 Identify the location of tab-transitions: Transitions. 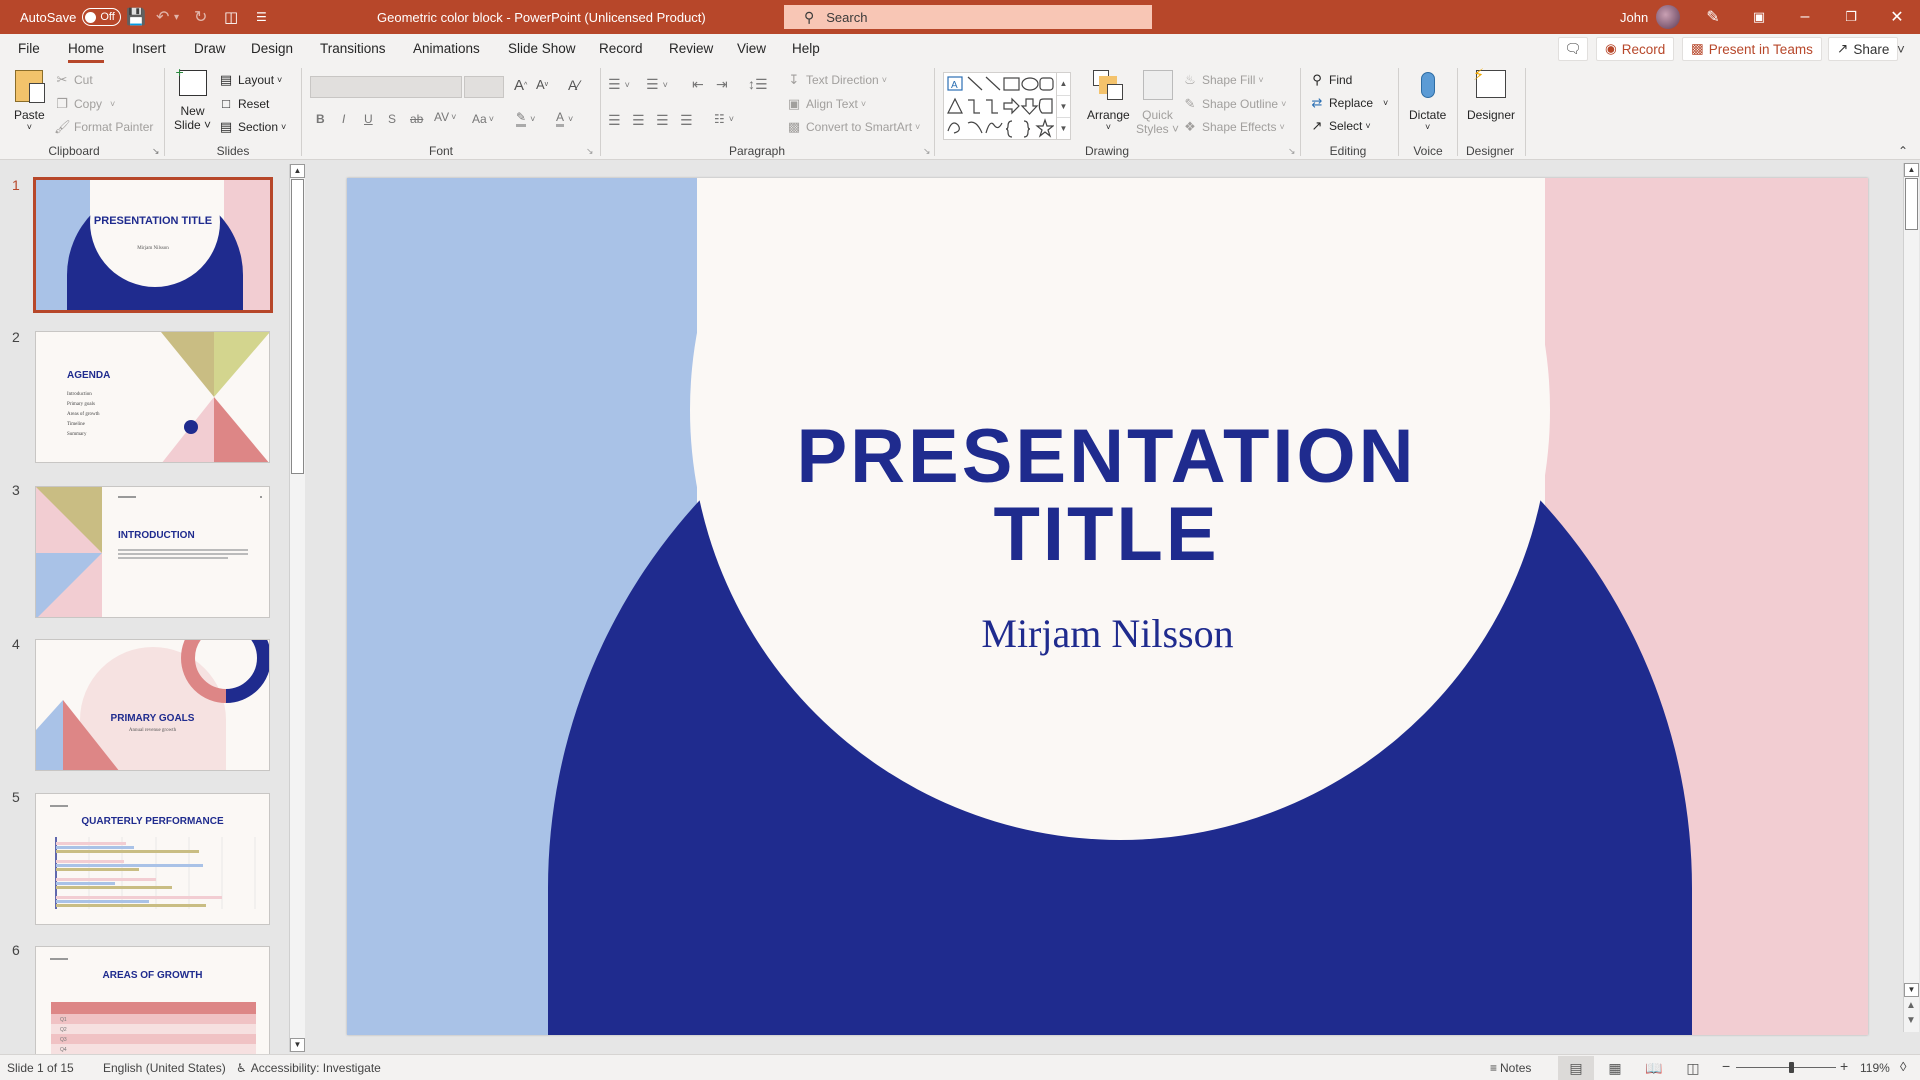
(353, 48).